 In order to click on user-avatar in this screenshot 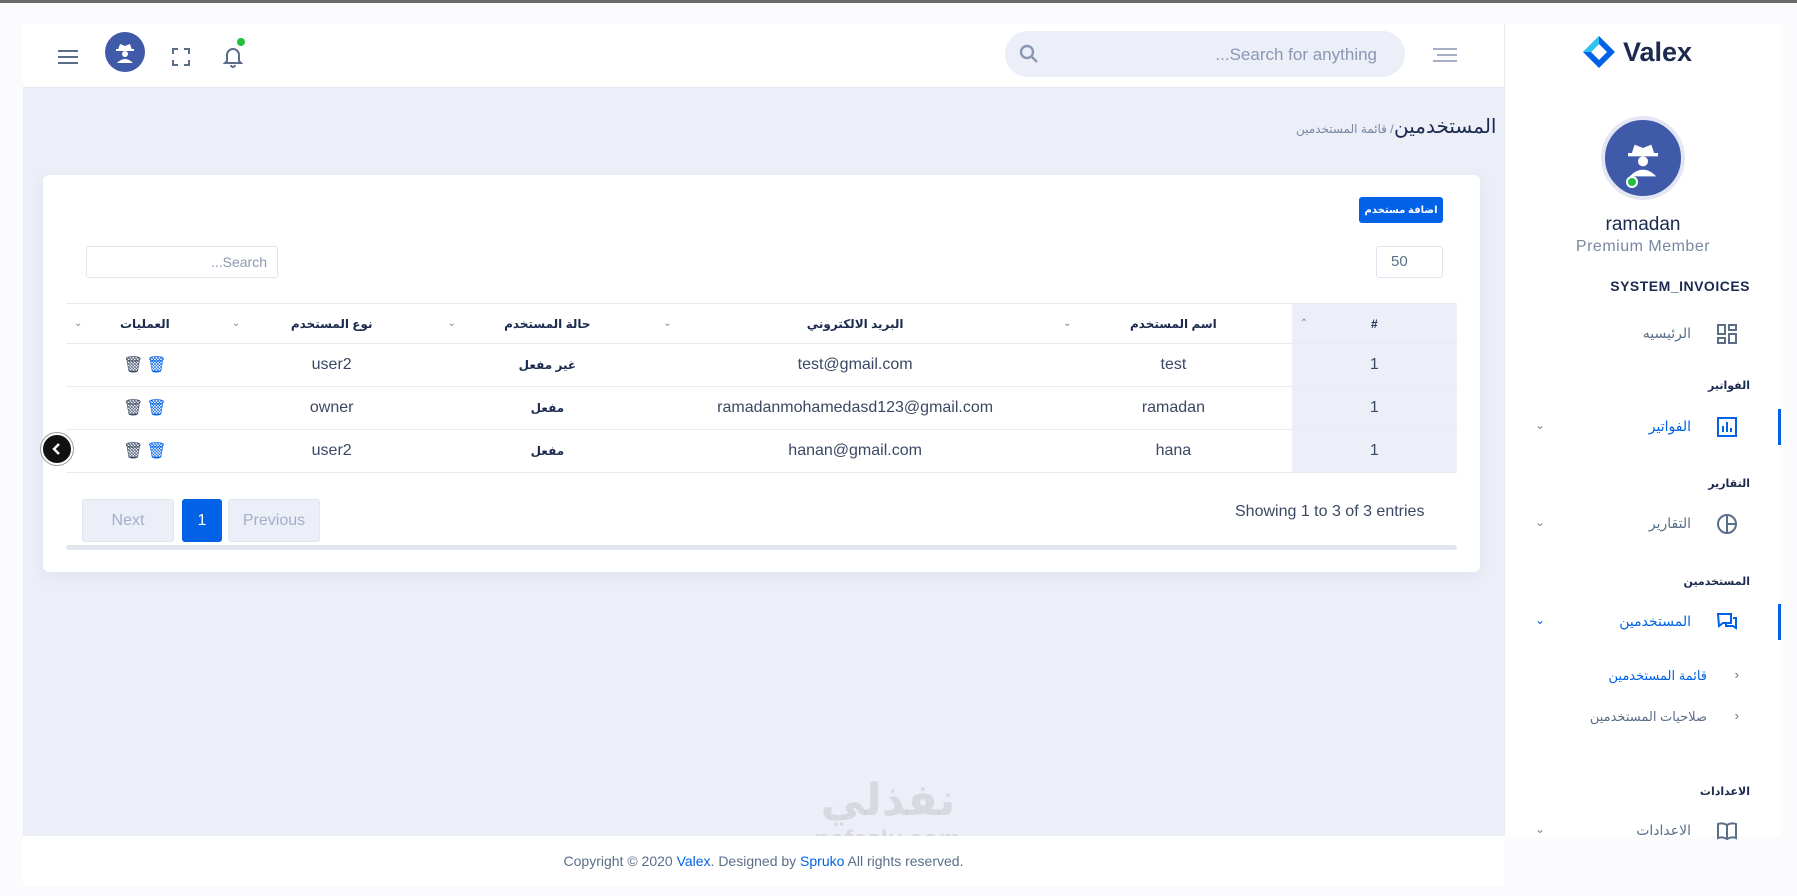, I will do `click(125, 52)`.